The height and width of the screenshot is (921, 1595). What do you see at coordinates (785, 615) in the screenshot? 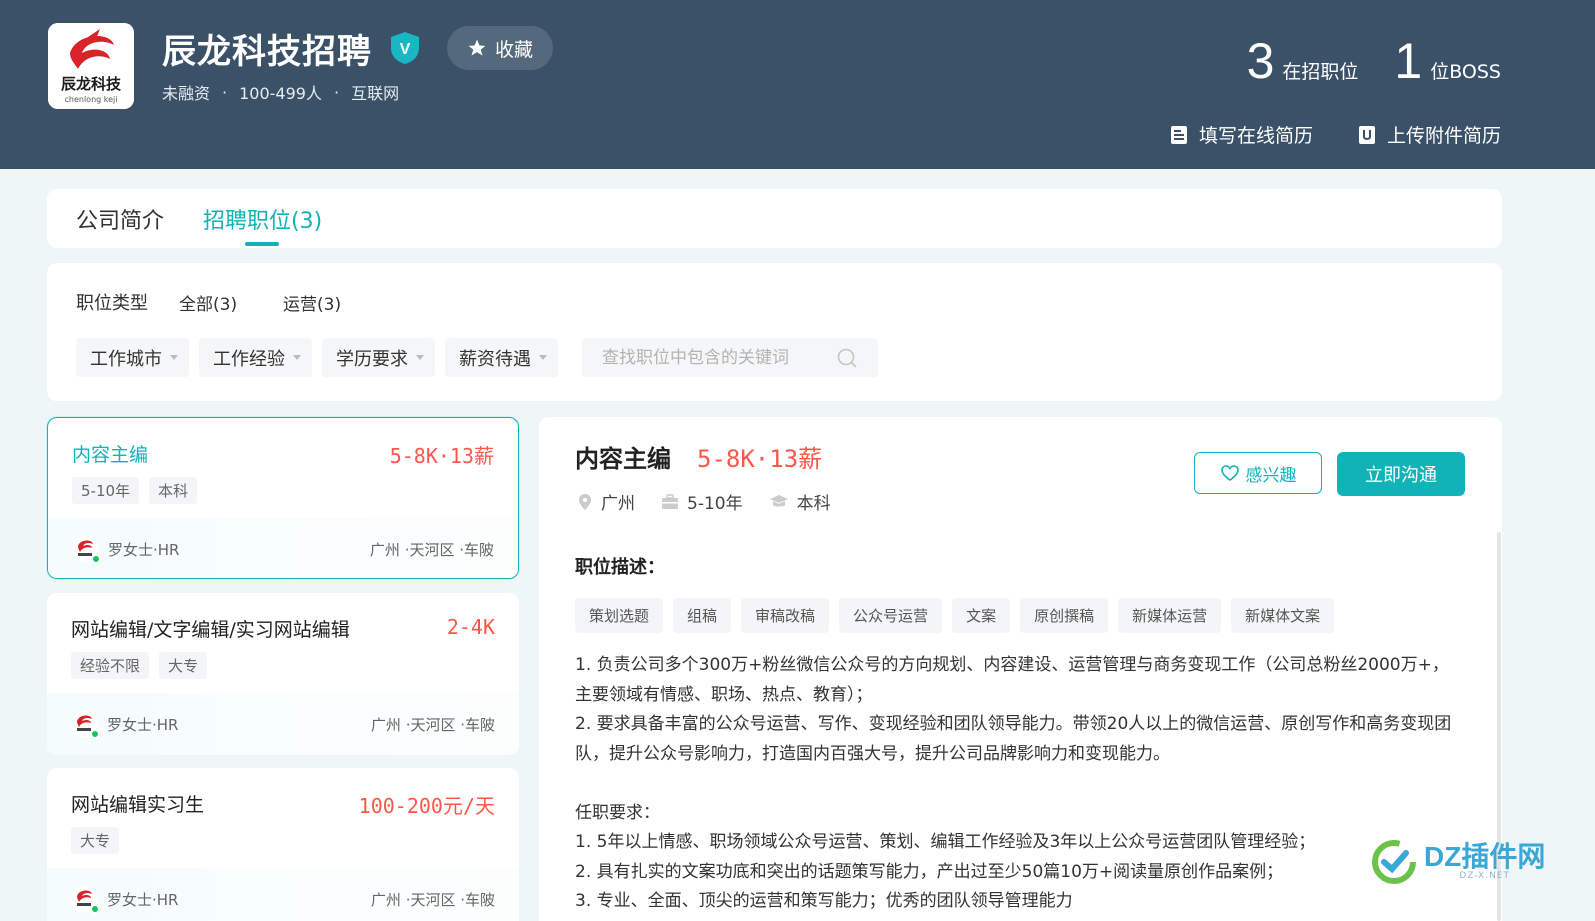
I see `skill-tag: 审稿改稿` at bounding box center [785, 615].